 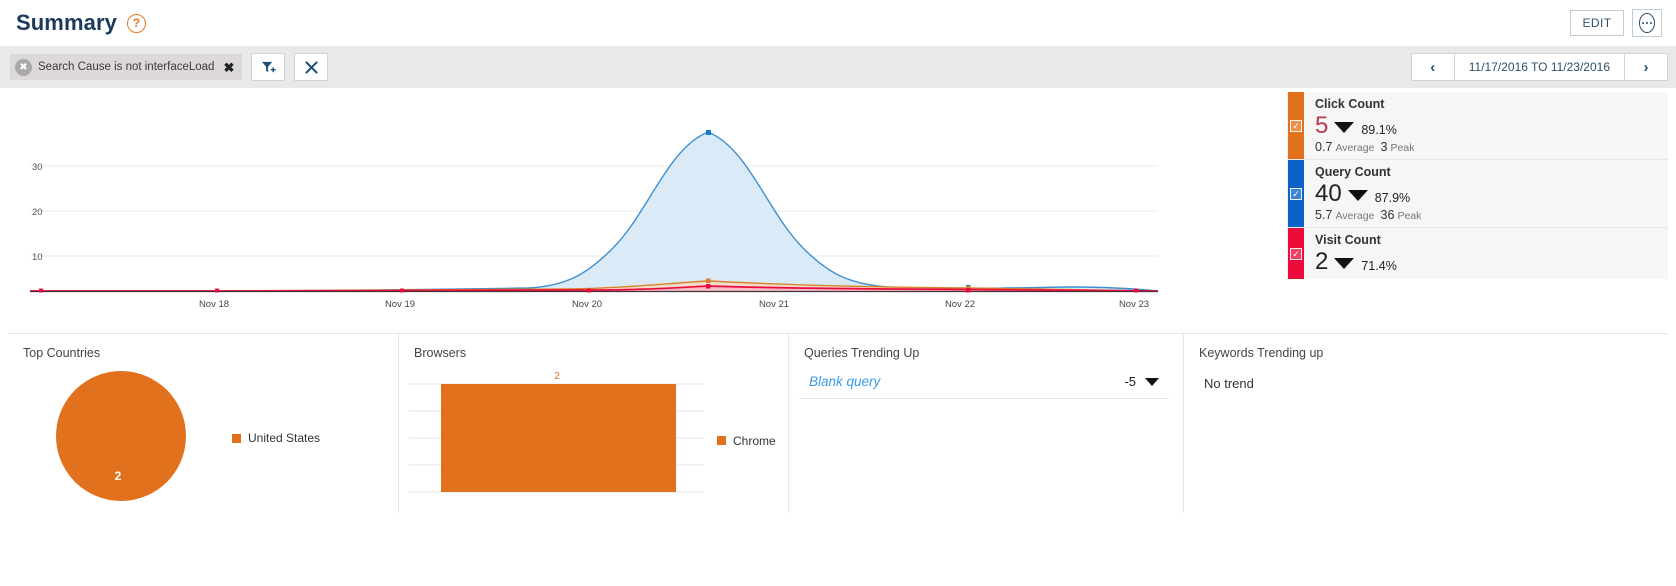 What do you see at coordinates (1353, 172) in the screenshot?
I see `legend-title-query-count: Query Count` at bounding box center [1353, 172].